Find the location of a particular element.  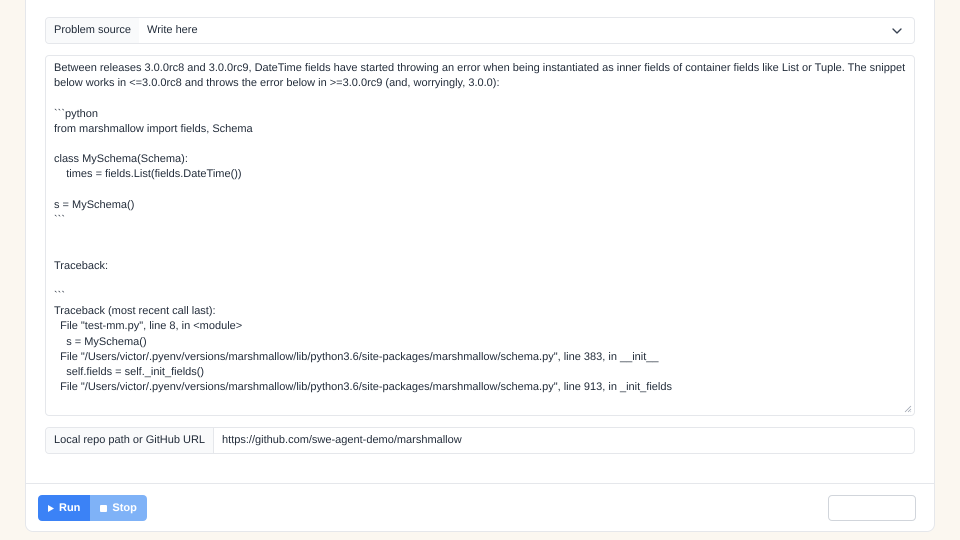

problem-source-dropdown: Problem source Write here is located at coordinates (480, 30).